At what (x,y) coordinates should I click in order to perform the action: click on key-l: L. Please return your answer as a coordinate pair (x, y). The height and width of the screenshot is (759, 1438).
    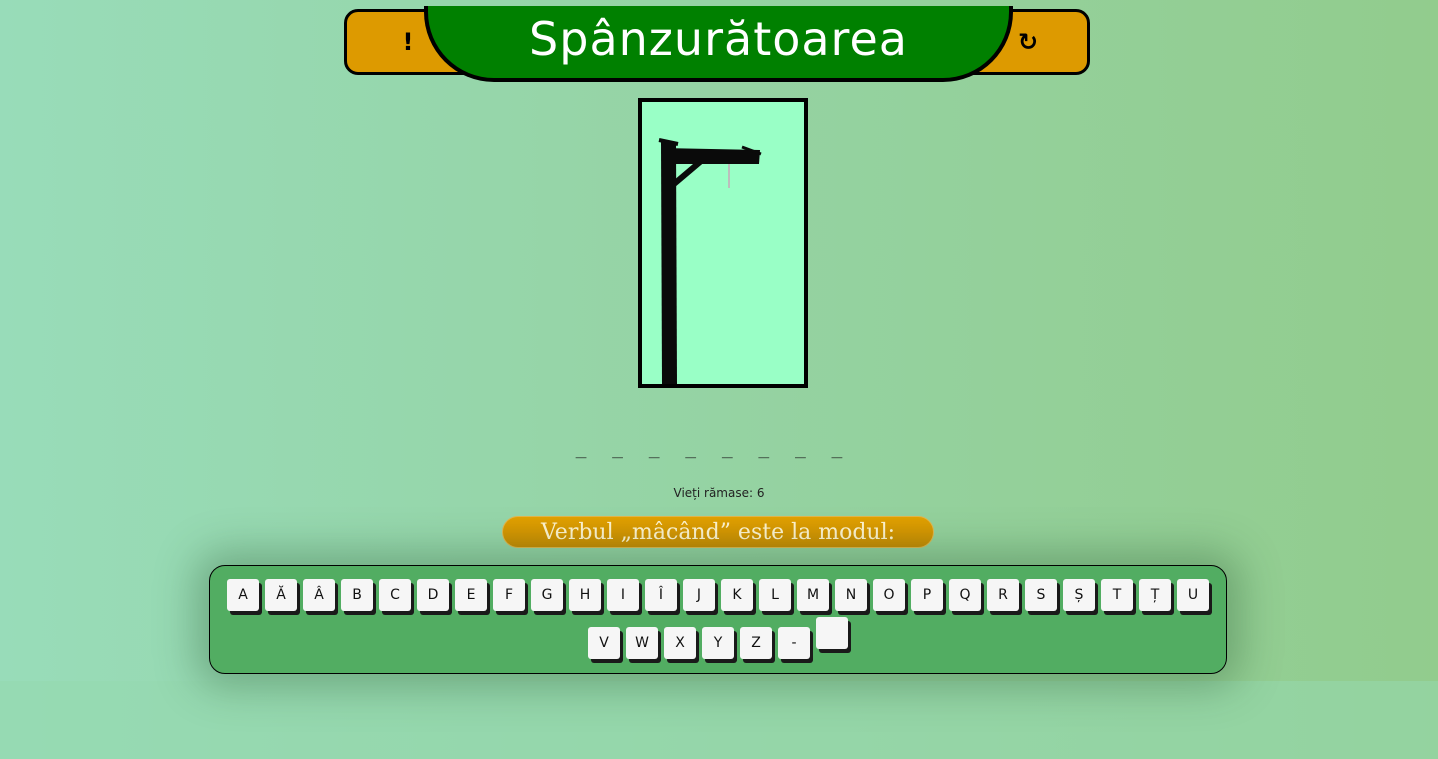
    Looking at the image, I should click on (775, 595).